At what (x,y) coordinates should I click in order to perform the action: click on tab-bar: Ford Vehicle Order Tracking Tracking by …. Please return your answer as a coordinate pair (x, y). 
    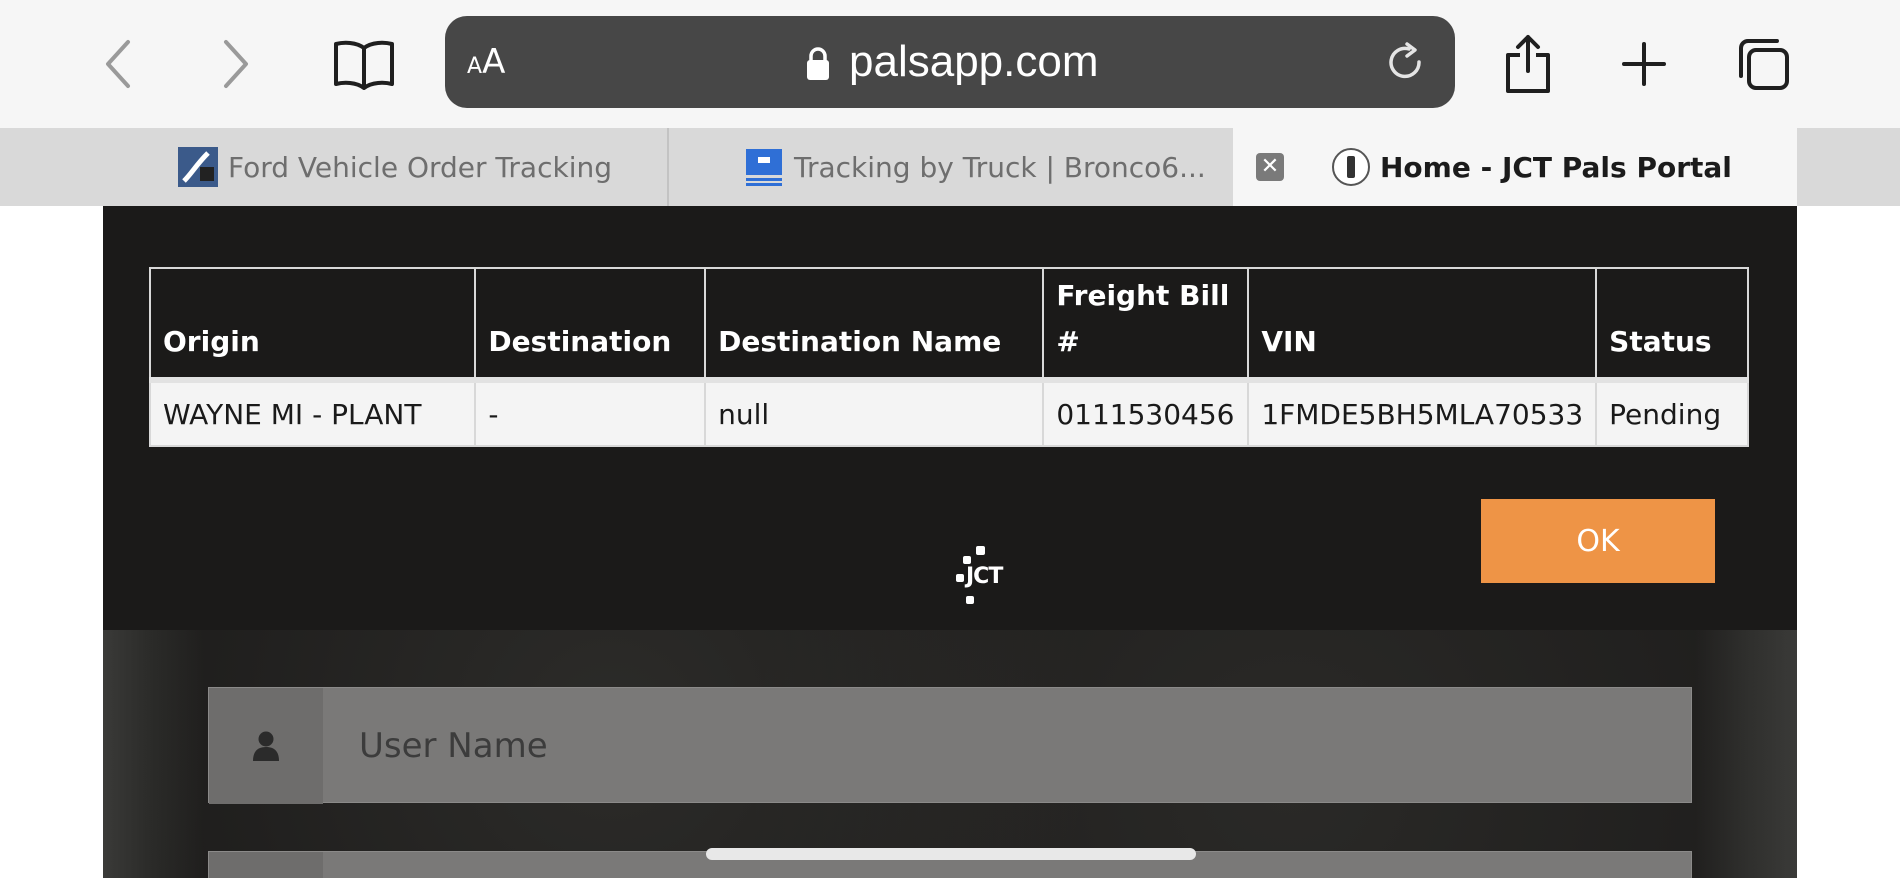
    Looking at the image, I should click on (950, 167).